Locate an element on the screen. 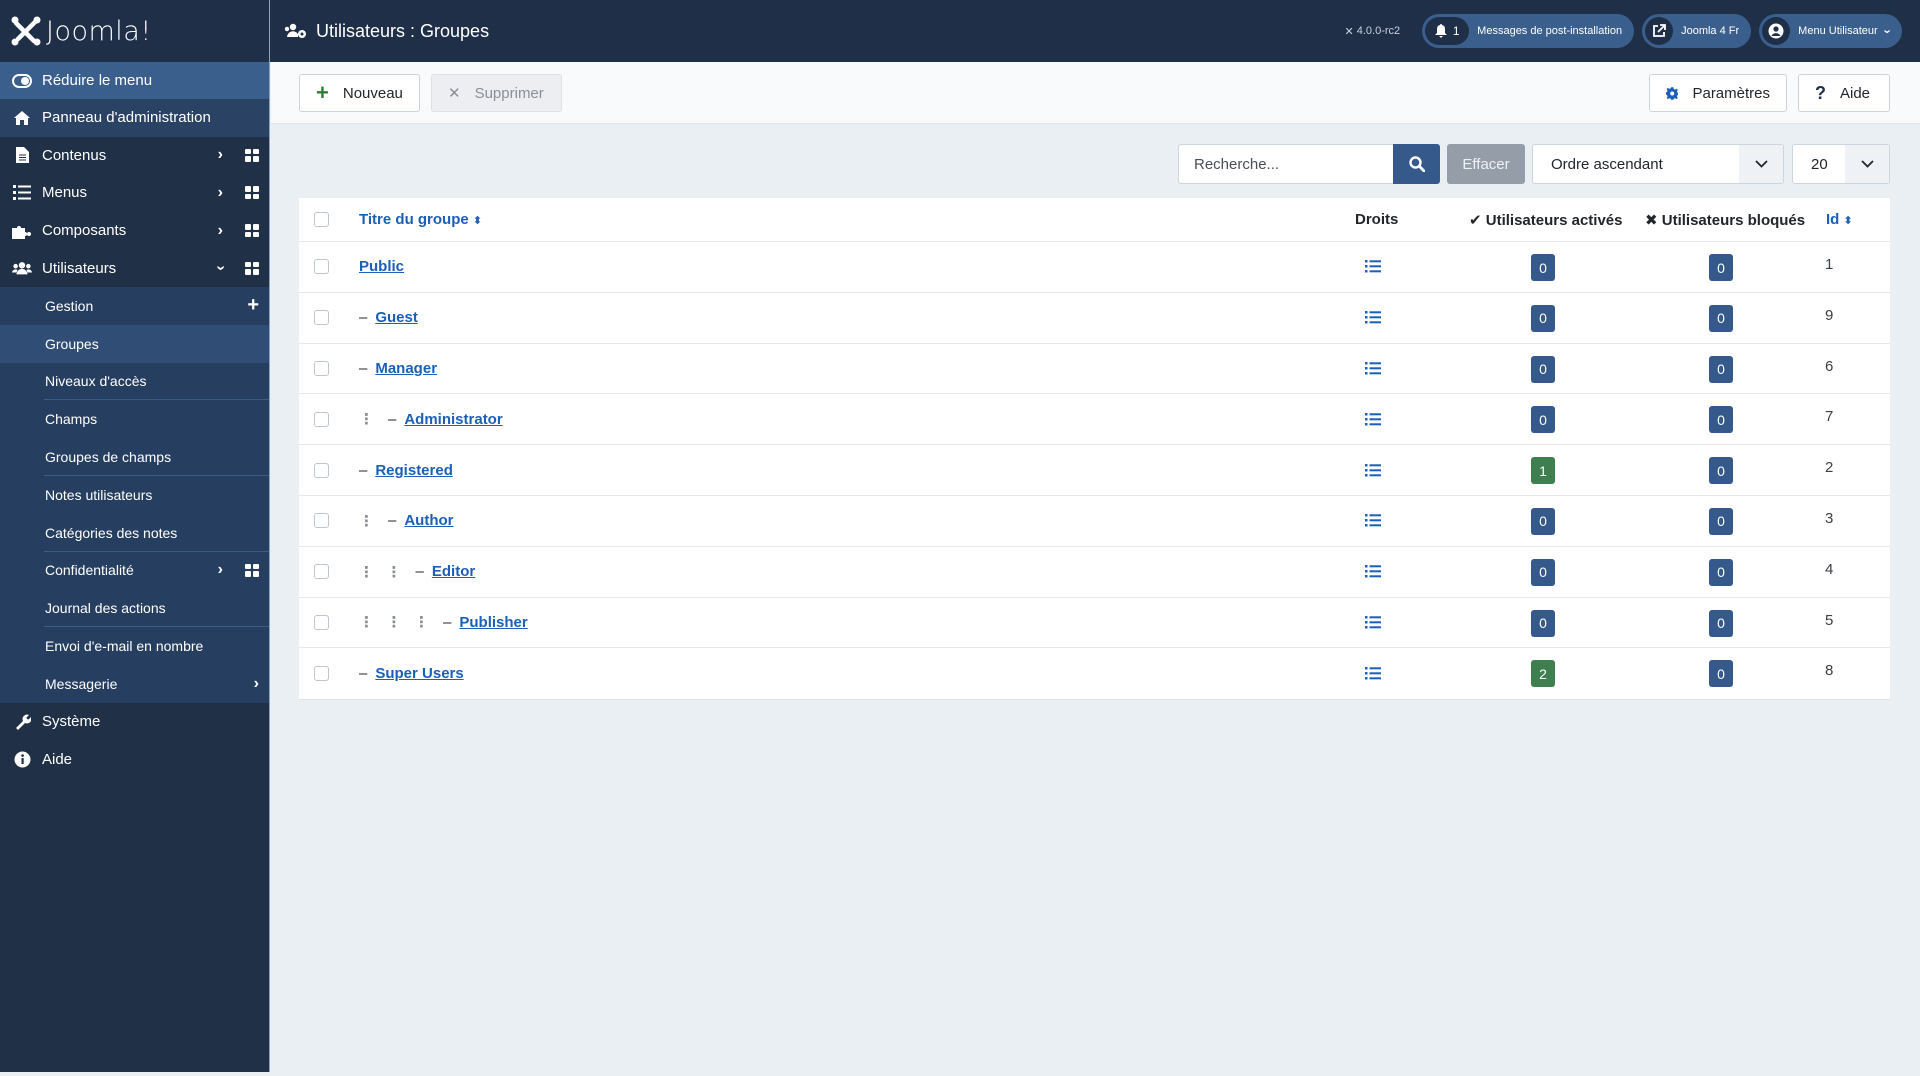 This screenshot has height=1076, width=1920. sidebar-item-content: Contenus › is located at coordinates (134, 156).